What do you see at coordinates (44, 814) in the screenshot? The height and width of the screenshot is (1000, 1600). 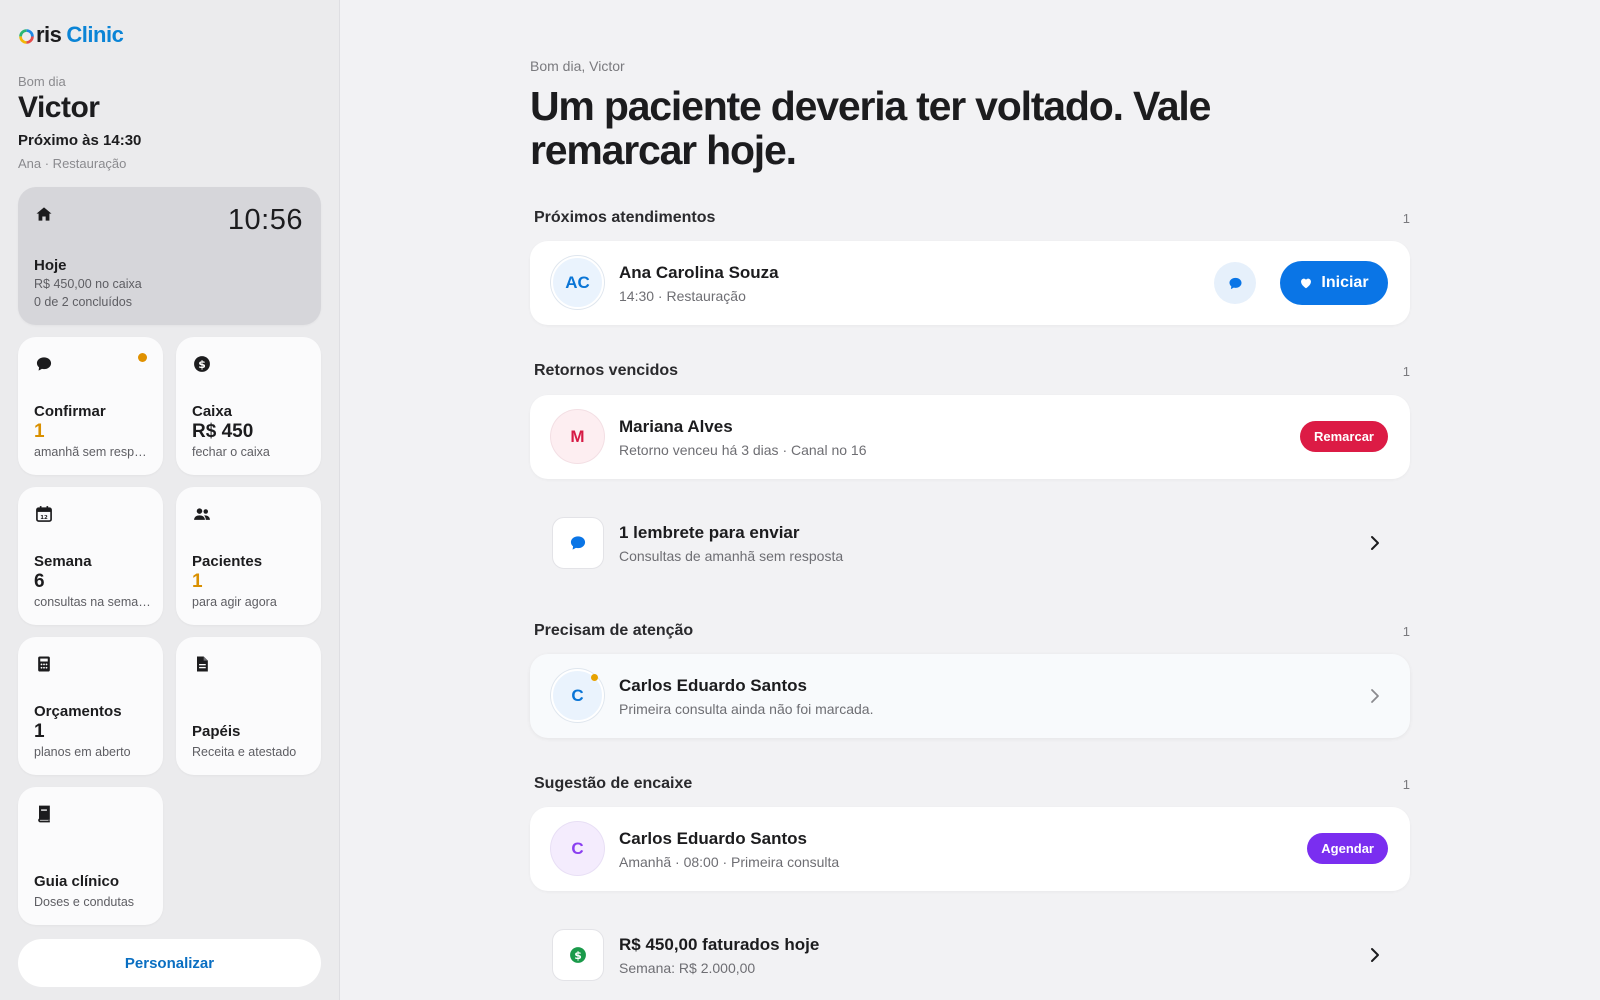 I see `book-icon` at bounding box center [44, 814].